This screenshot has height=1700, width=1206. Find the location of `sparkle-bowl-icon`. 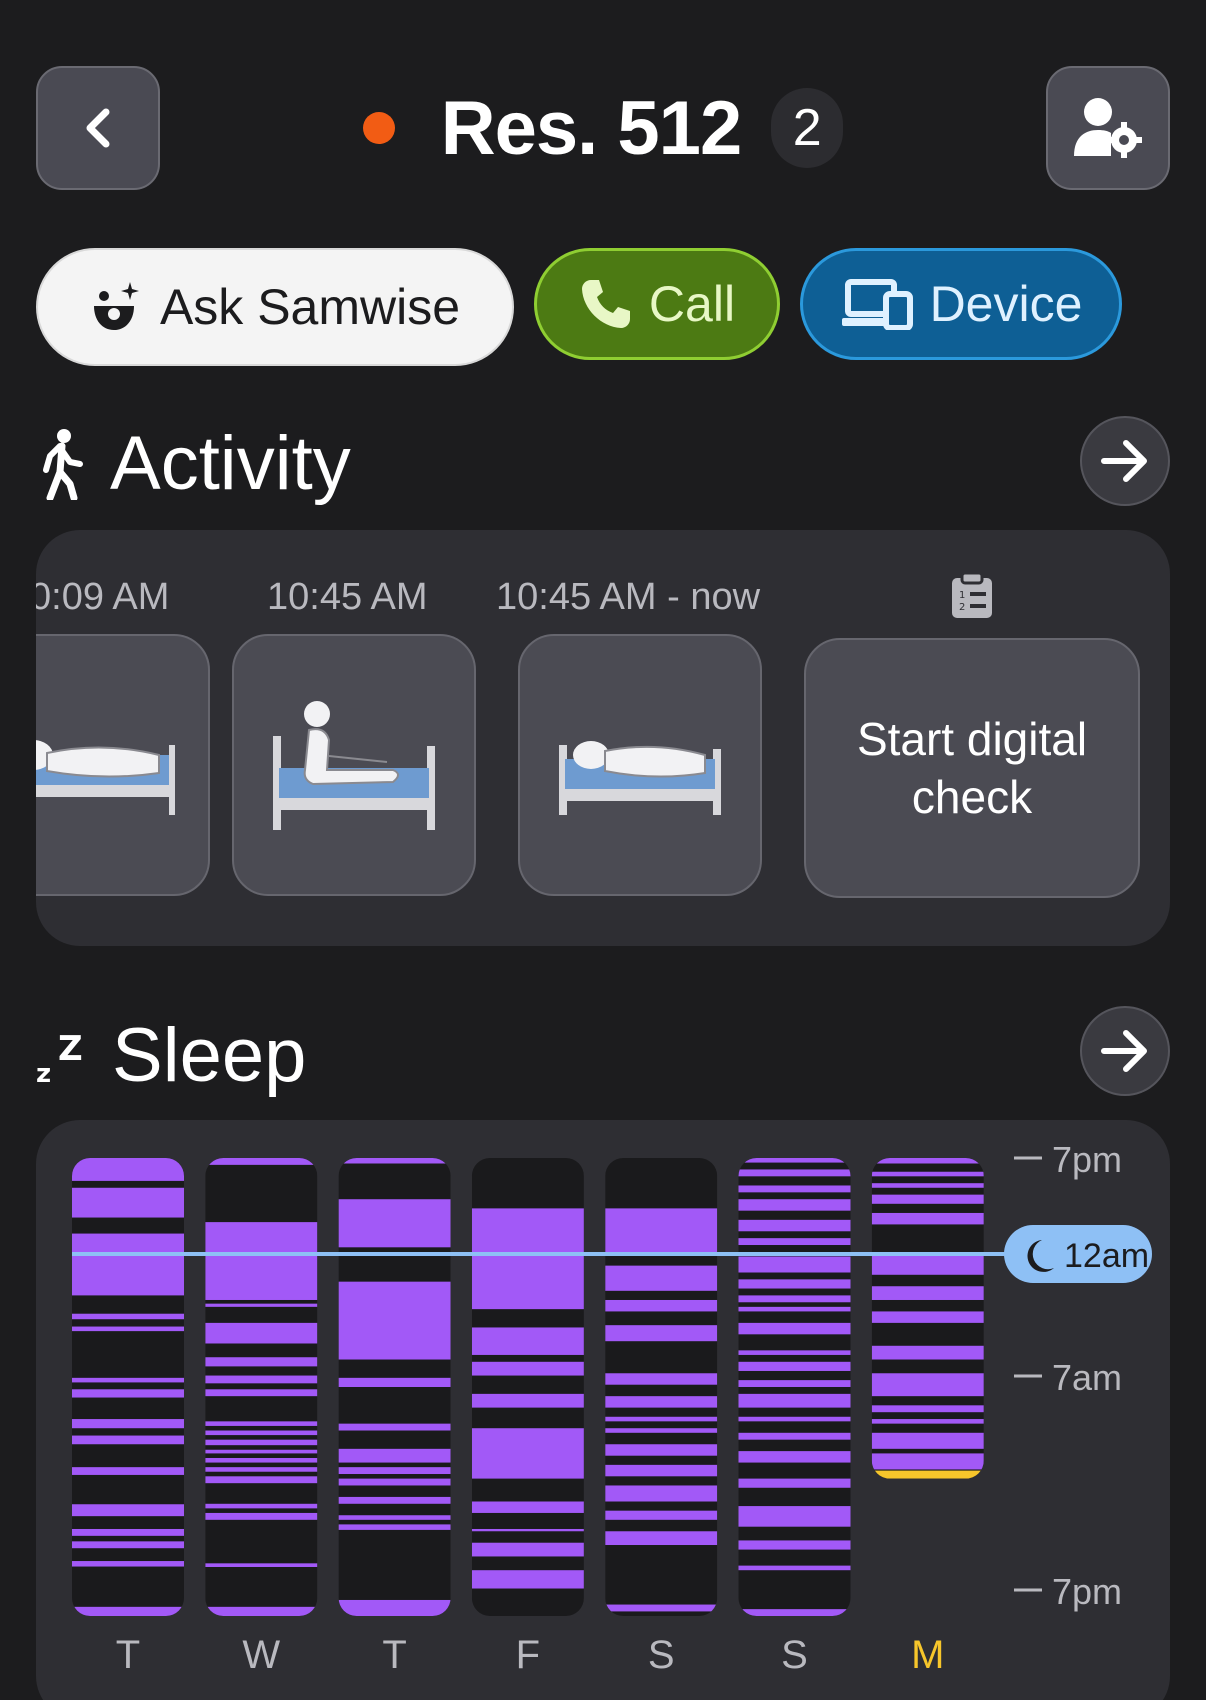

sparkle-bowl-icon is located at coordinates (116, 306).